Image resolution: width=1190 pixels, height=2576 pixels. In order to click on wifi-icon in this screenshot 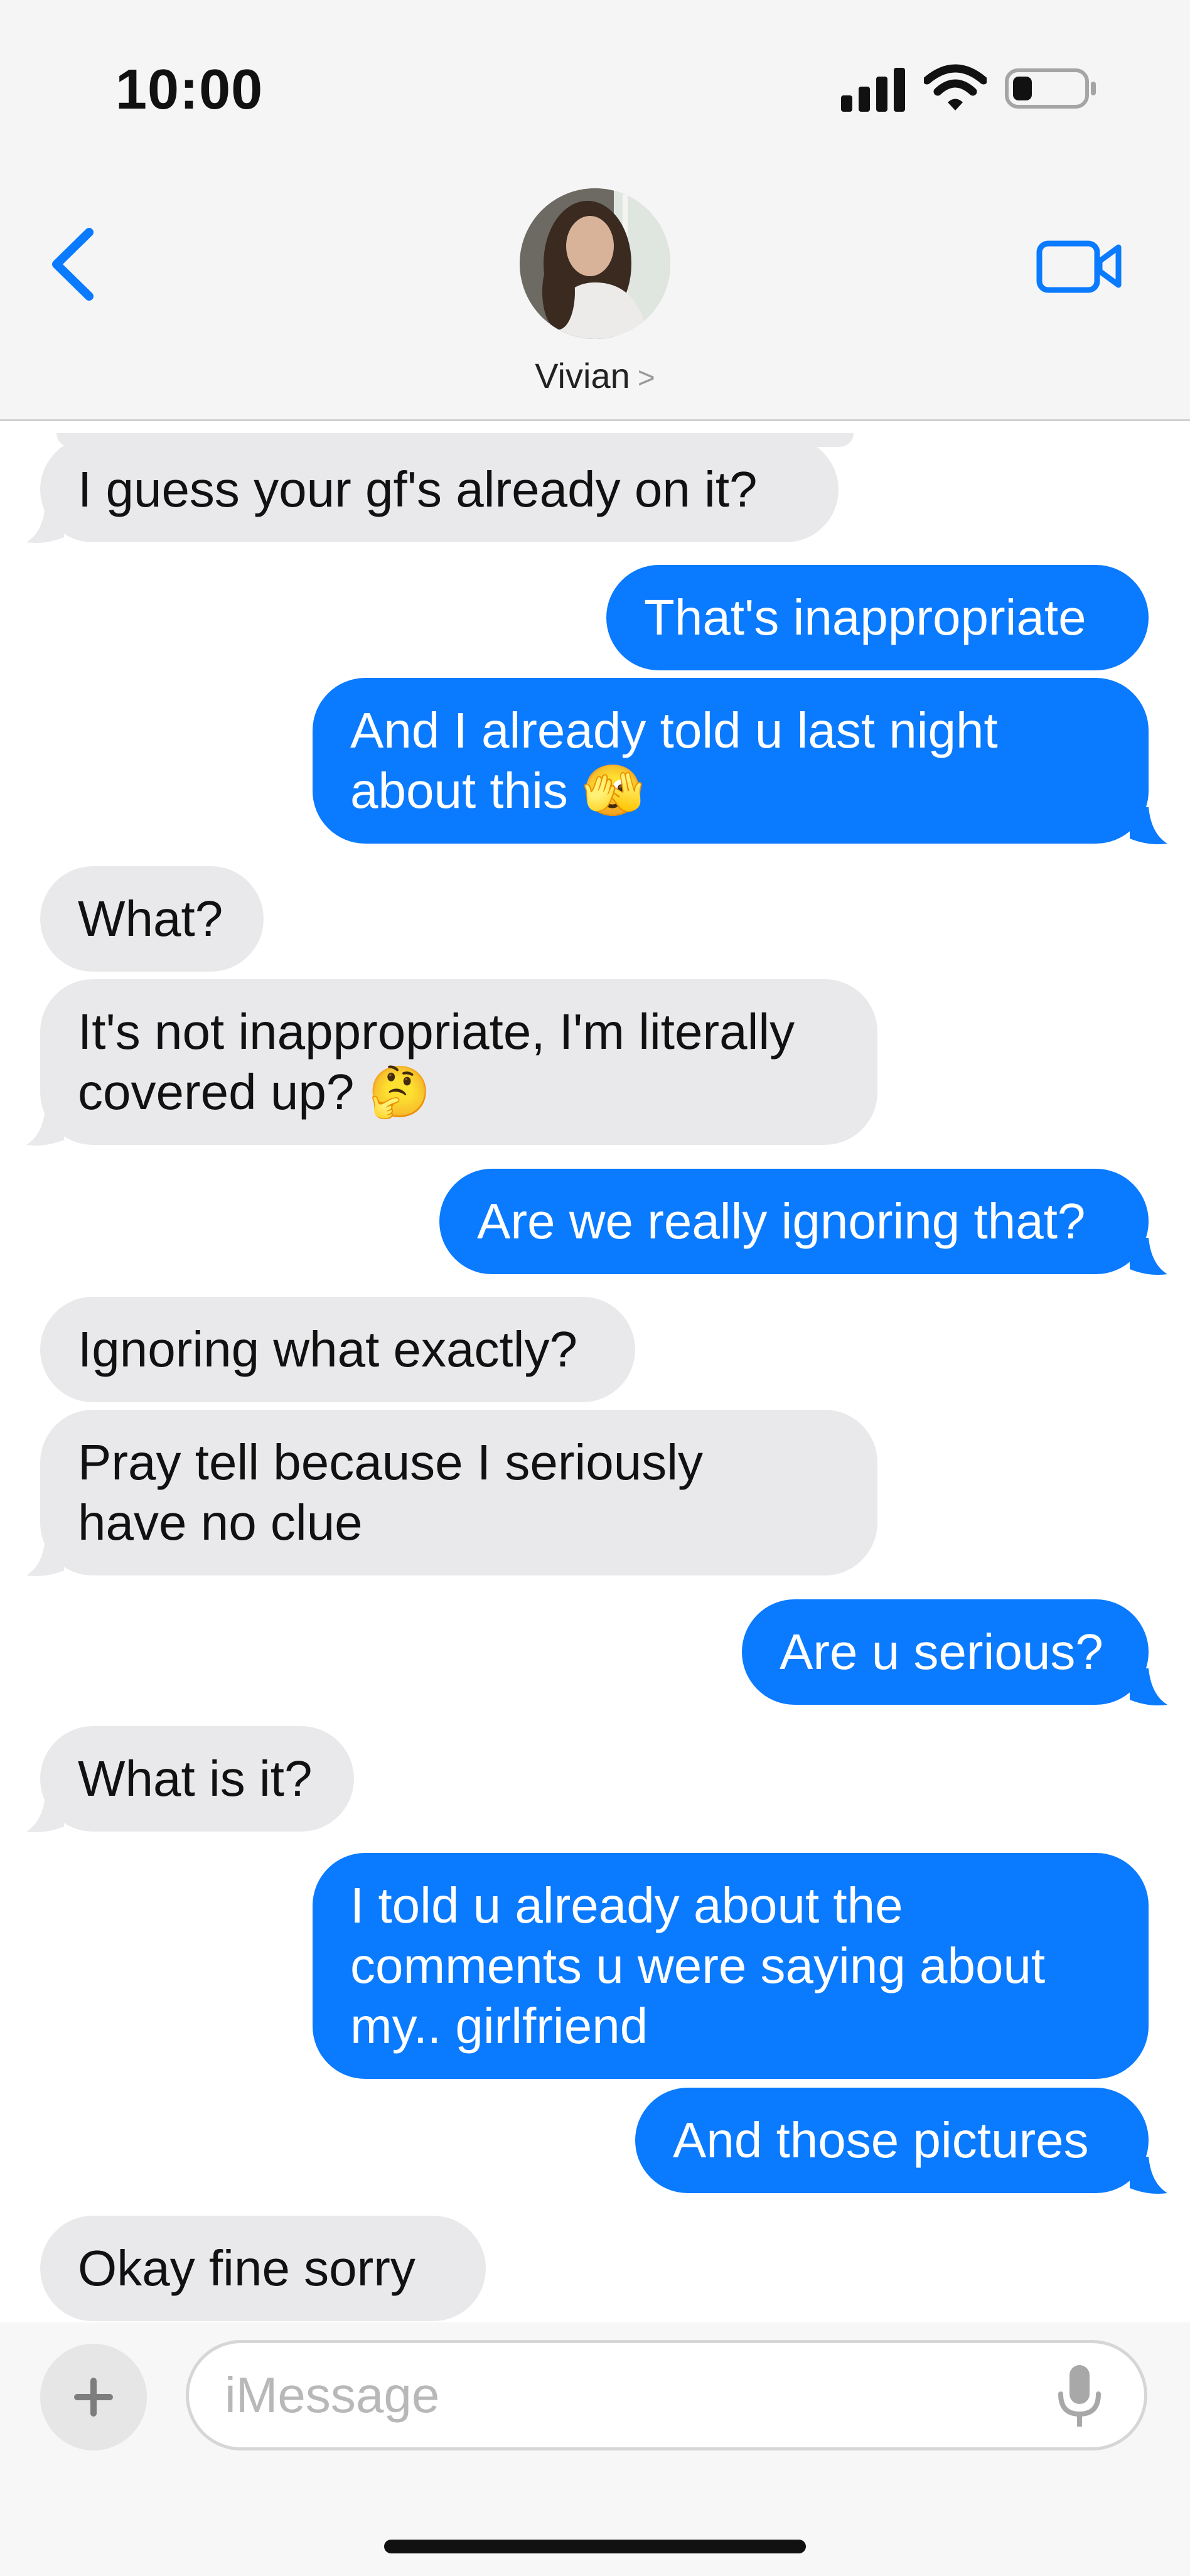, I will do `click(955, 87)`.